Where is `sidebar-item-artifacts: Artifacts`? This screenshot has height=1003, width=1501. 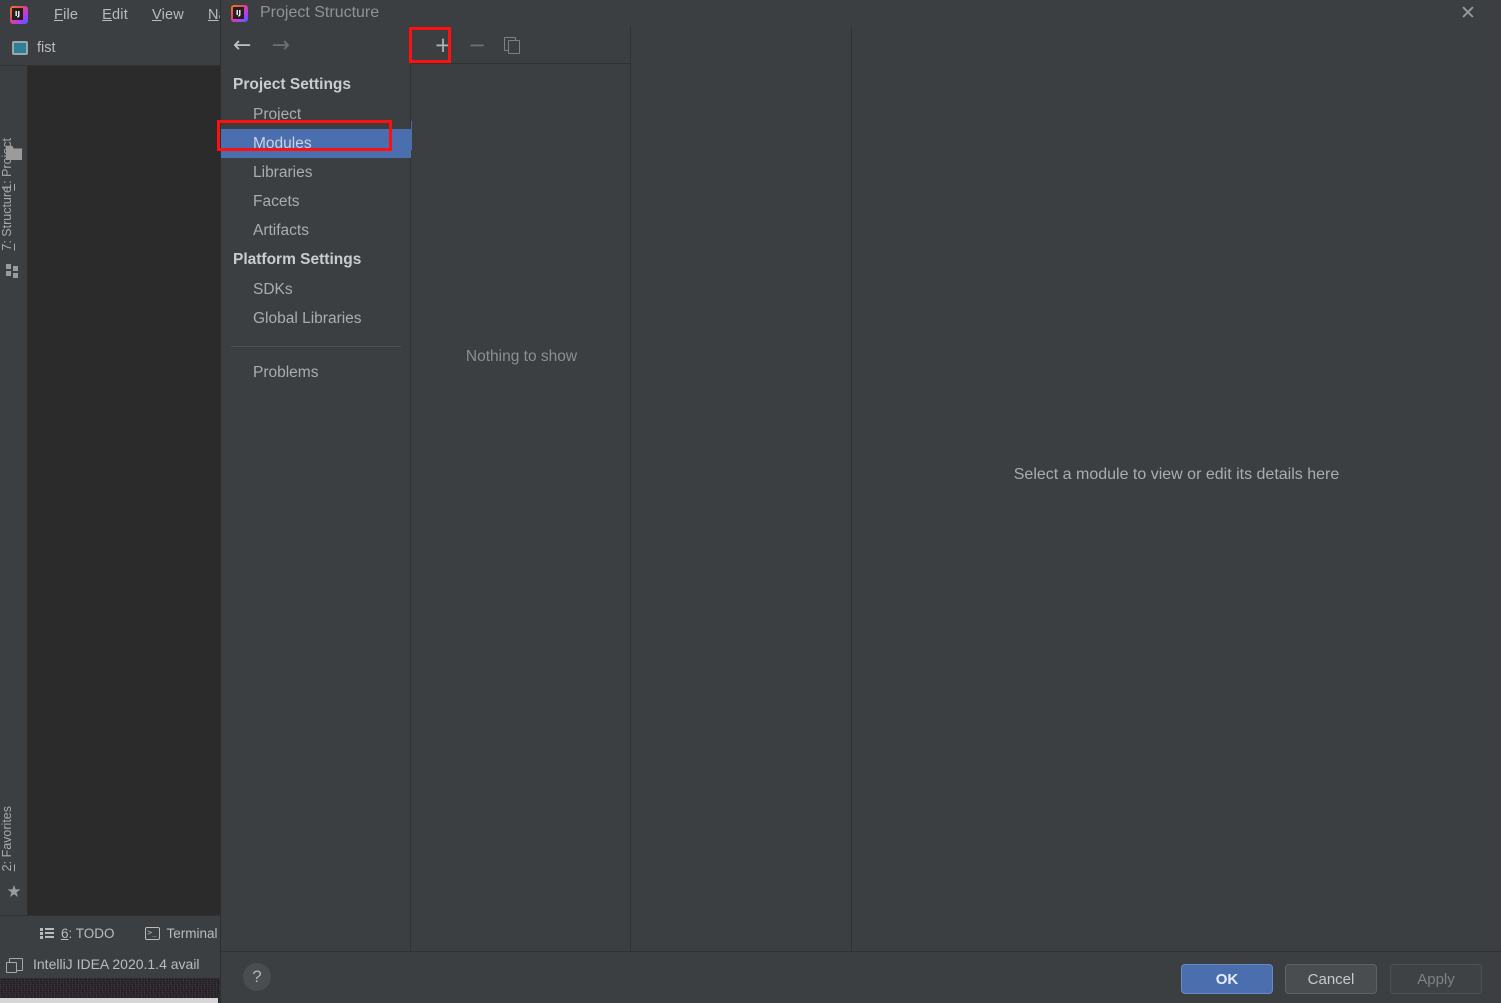 sidebar-item-artifacts: Artifacts is located at coordinates (316, 230).